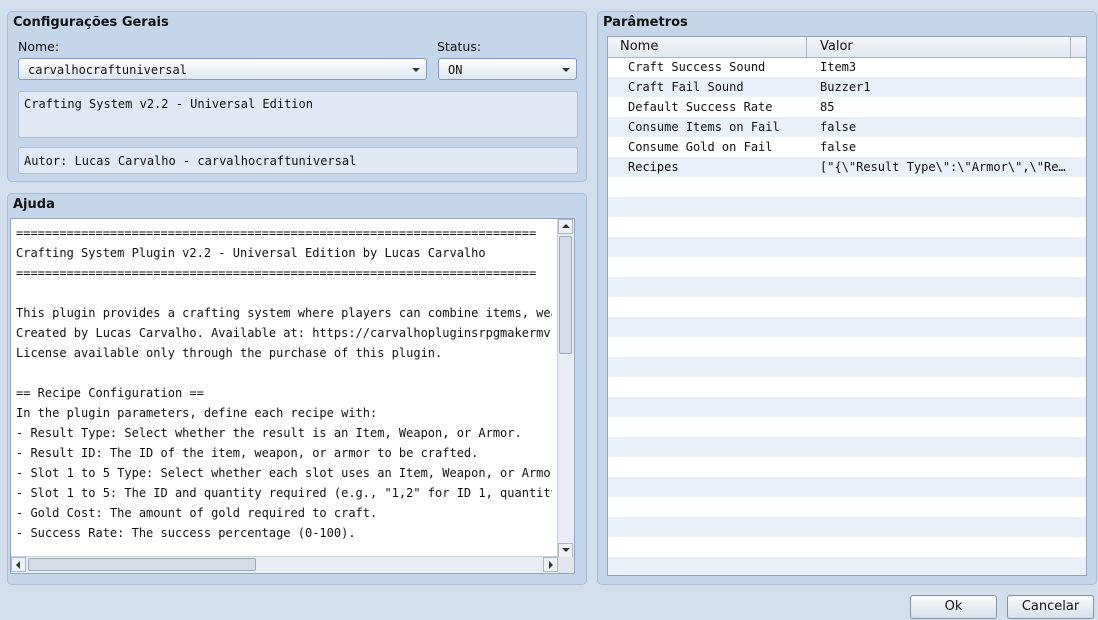  Describe the element at coordinates (284, 564) in the screenshot. I see `help-horizontal-scrollbar` at that location.